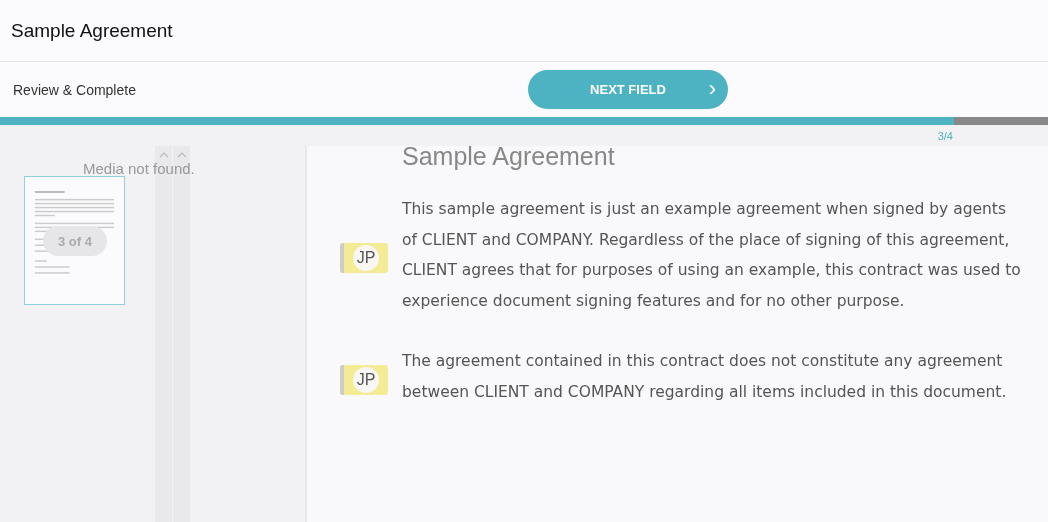 The width and height of the screenshot is (1048, 522). Describe the element at coordinates (75, 241) in the screenshot. I see `page-badge: 3 of 4` at that location.